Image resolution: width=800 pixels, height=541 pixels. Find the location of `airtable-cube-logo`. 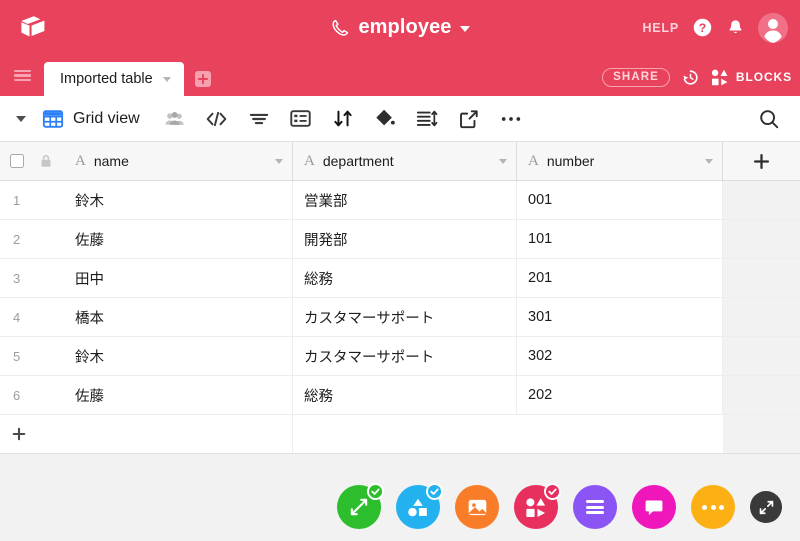

airtable-cube-logo is located at coordinates (31, 28).